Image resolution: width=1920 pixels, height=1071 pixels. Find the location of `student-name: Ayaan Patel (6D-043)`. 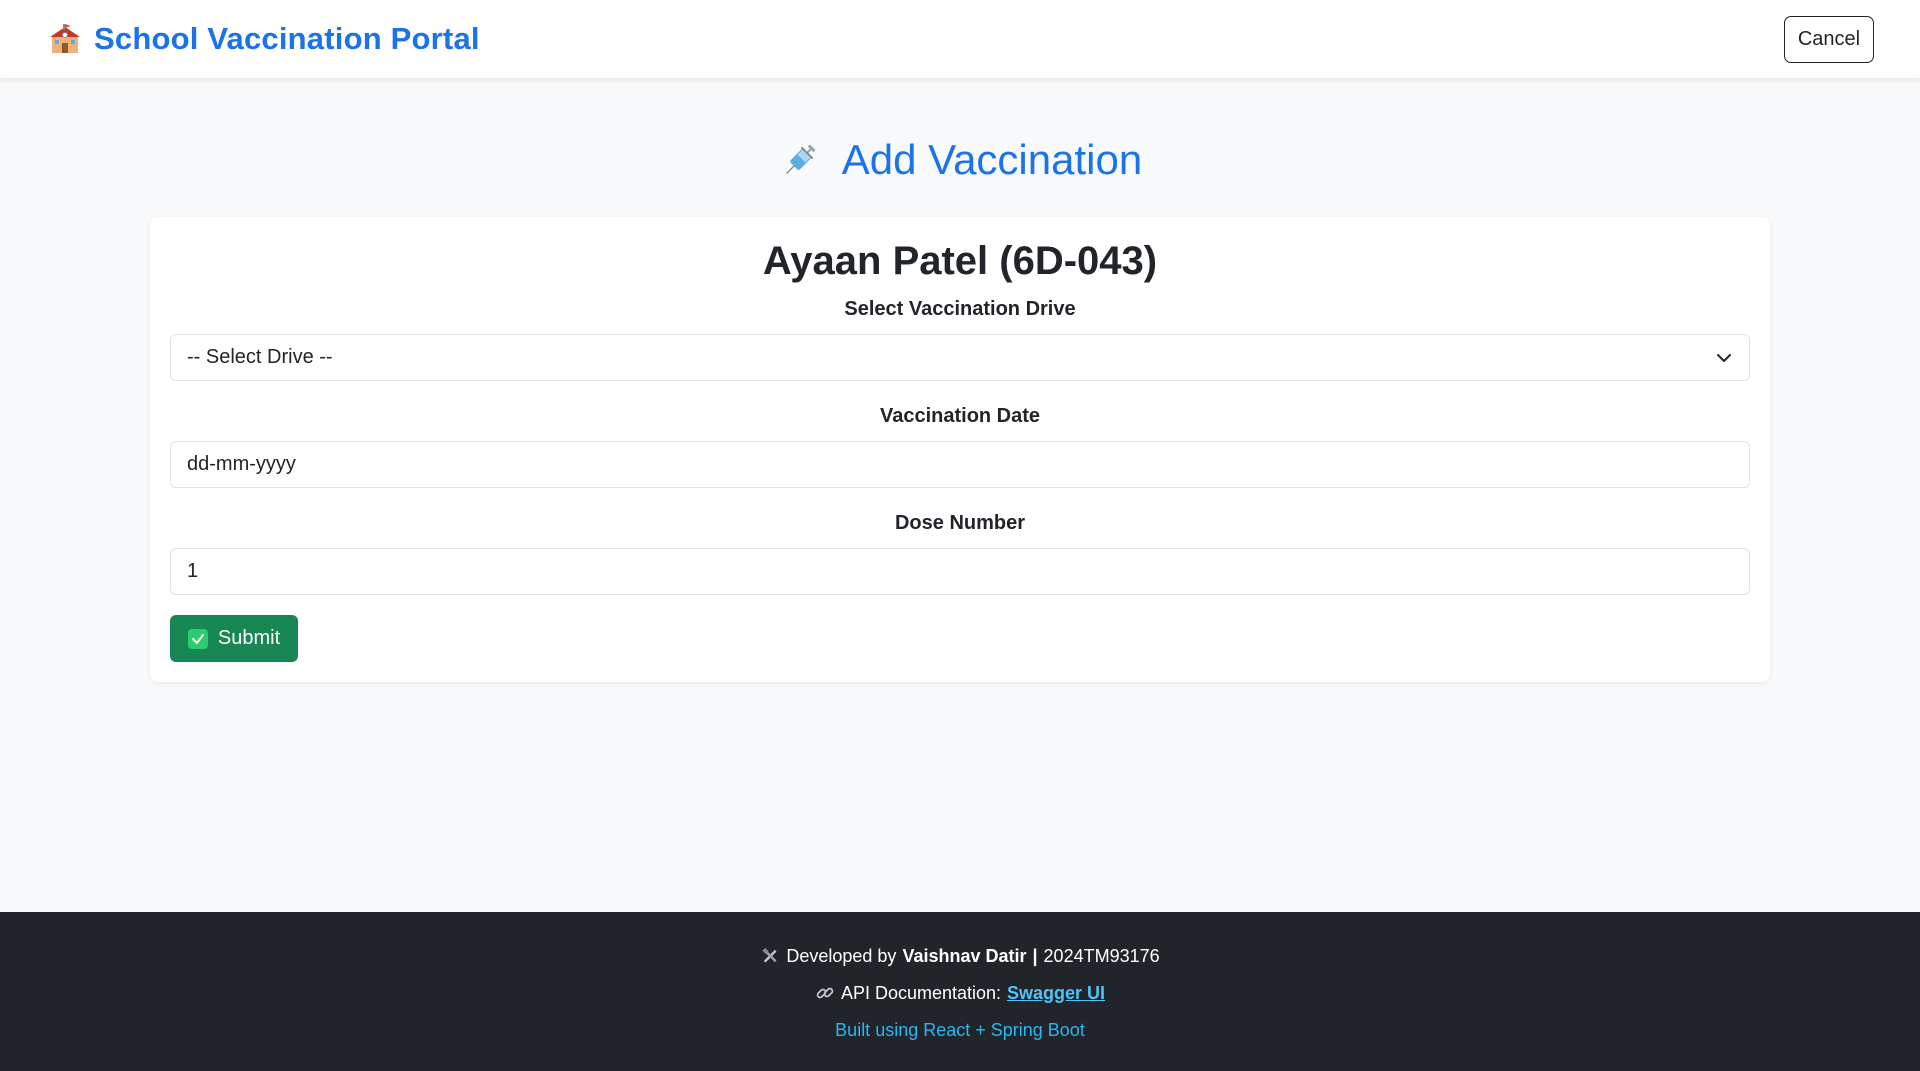

student-name: Ayaan Patel (6D-043) is located at coordinates (960, 261).